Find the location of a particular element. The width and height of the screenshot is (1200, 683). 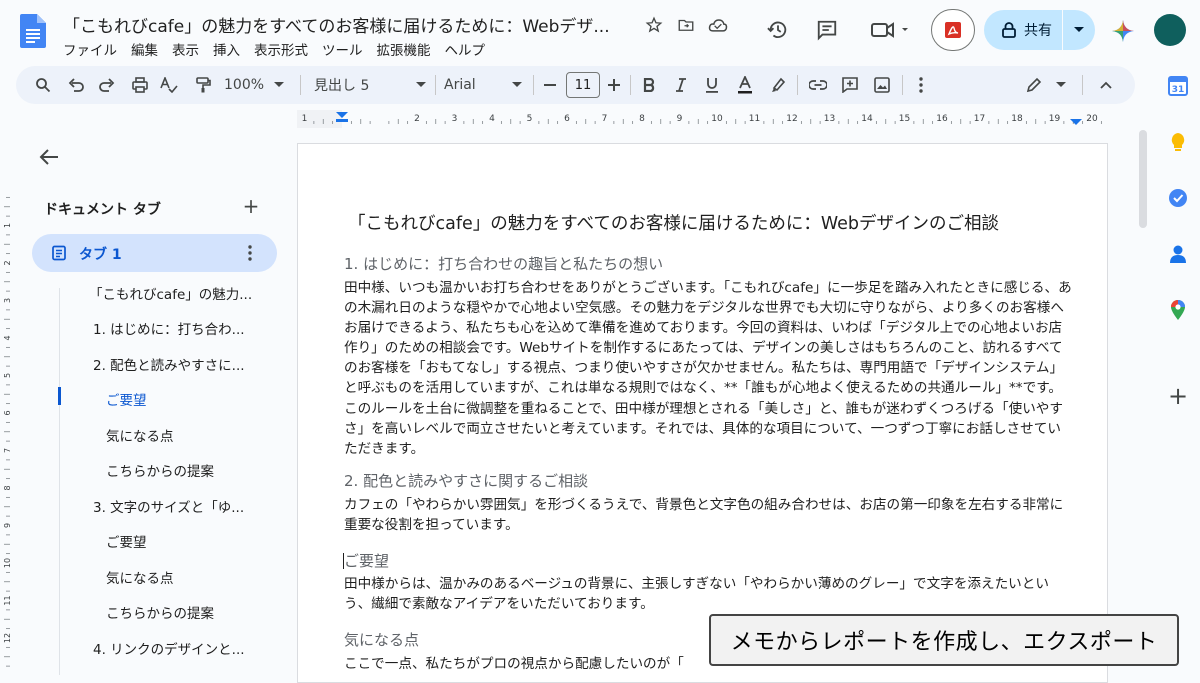

decrease-font-size-icon is located at coordinates (550, 85).